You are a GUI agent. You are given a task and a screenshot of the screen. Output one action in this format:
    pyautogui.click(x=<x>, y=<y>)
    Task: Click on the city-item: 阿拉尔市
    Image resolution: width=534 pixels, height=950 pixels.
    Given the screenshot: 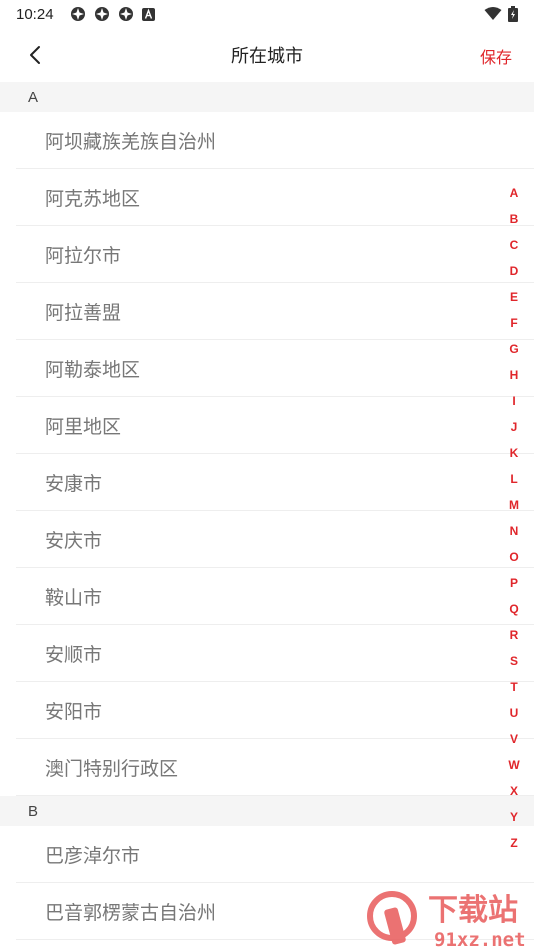 What is the action you would take?
    pyautogui.click(x=275, y=254)
    